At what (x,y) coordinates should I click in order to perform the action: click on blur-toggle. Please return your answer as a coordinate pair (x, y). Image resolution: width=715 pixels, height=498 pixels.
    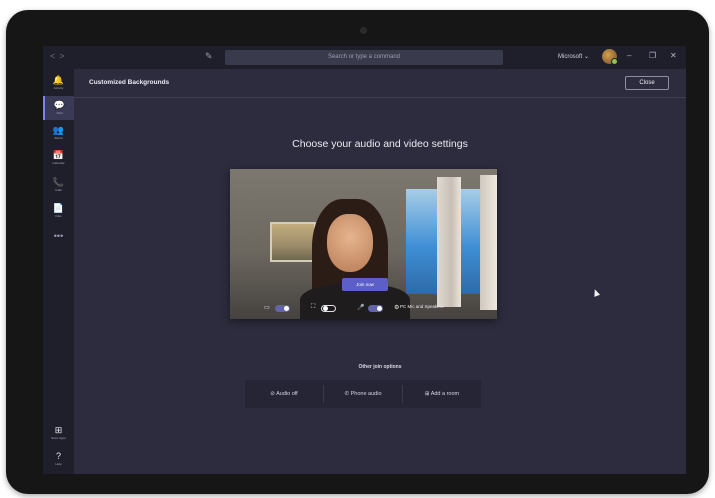
    Looking at the image, I should click on (328, 308).